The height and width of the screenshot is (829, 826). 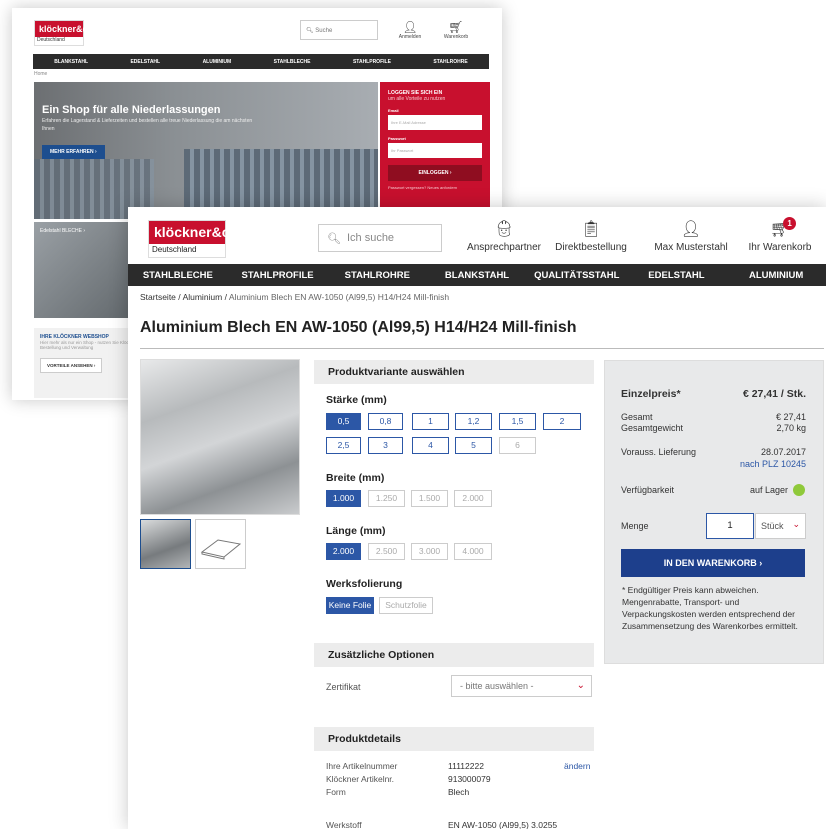 I want to click on width-option-2000: 2.000, so click(x=473, y=498).